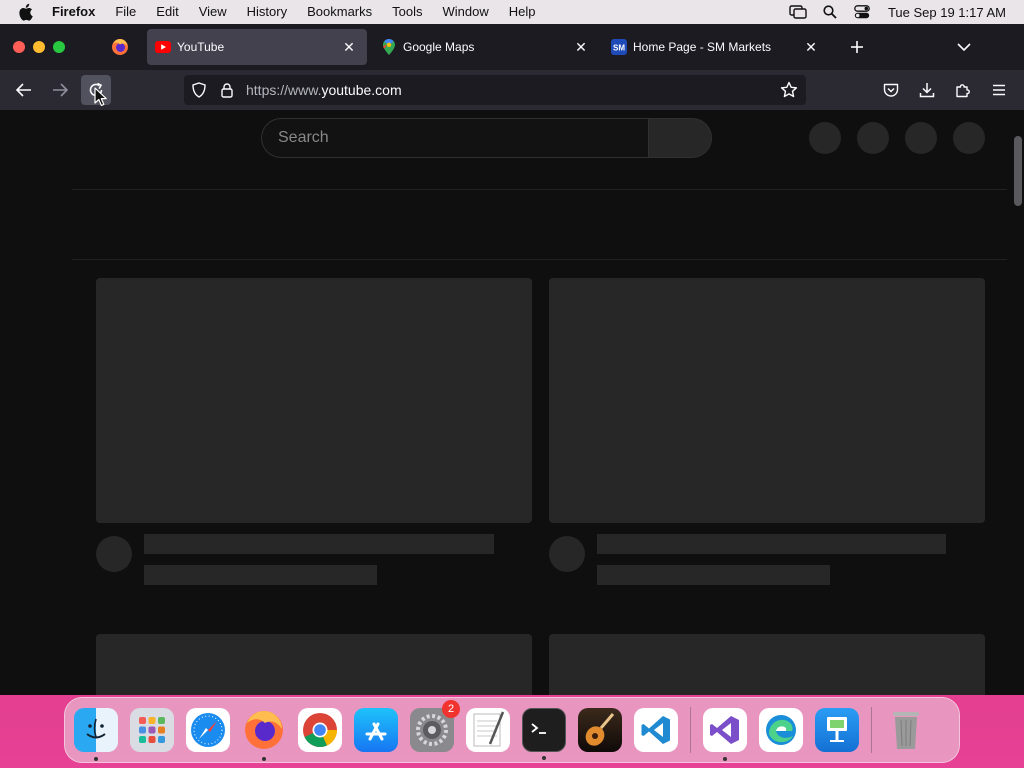 The width and height of the screenshot is (1024, 768). Describe the element at coordinates (167, 12) in the screenshot. I see `menu-edit: Edit` at that location.